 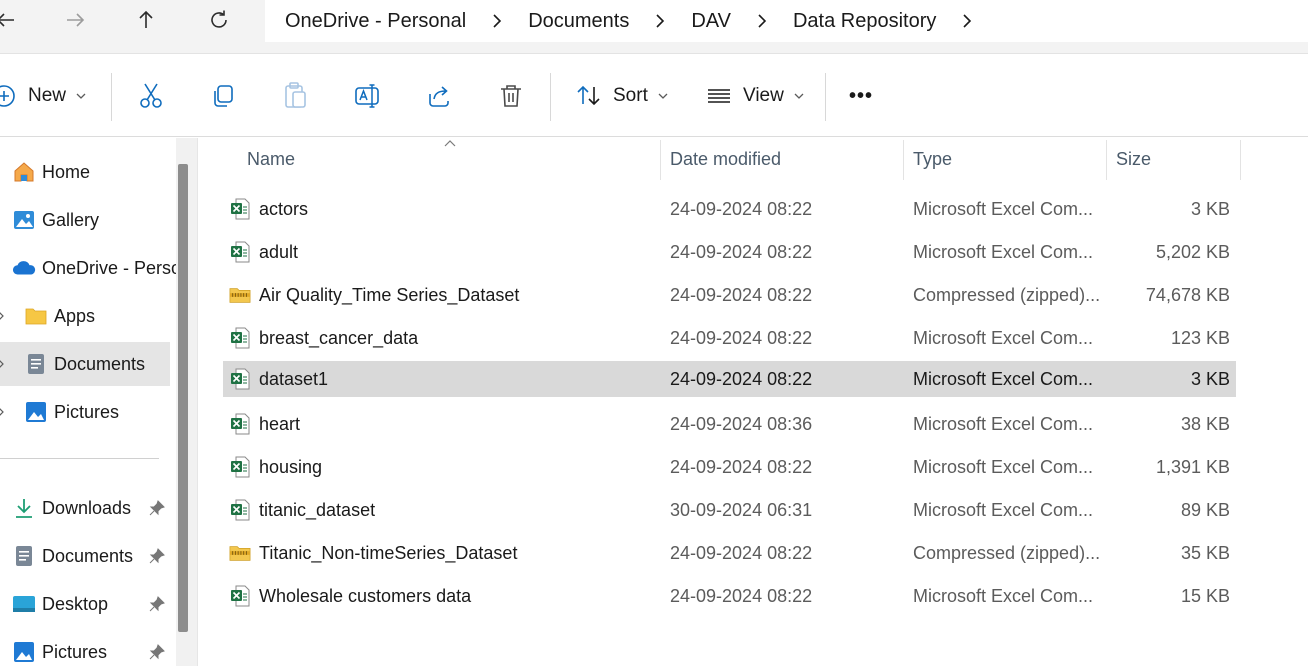 I want to click on file-name-cell: Wholesale customers data, so click(x=439, y=596).